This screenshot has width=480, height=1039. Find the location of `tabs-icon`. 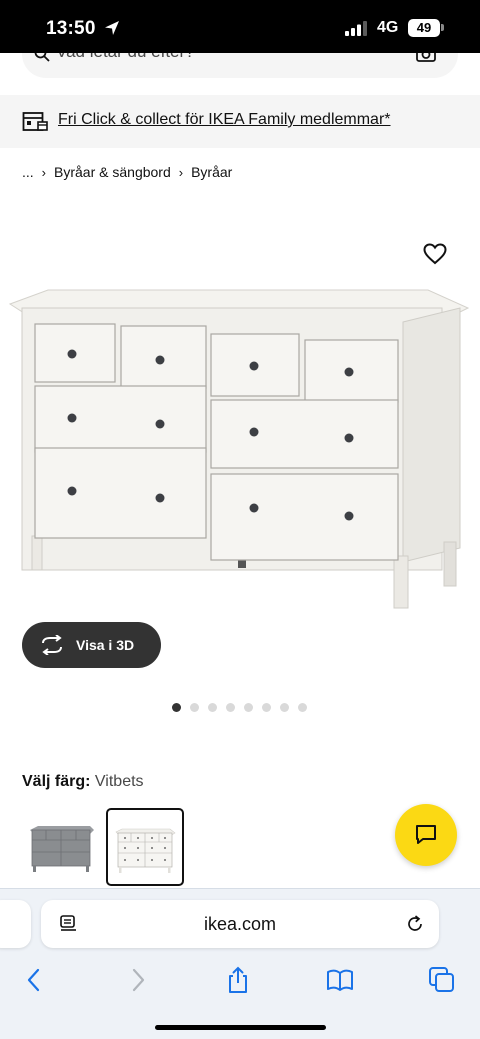

tabs-icon is located at coordinates (442, 980).